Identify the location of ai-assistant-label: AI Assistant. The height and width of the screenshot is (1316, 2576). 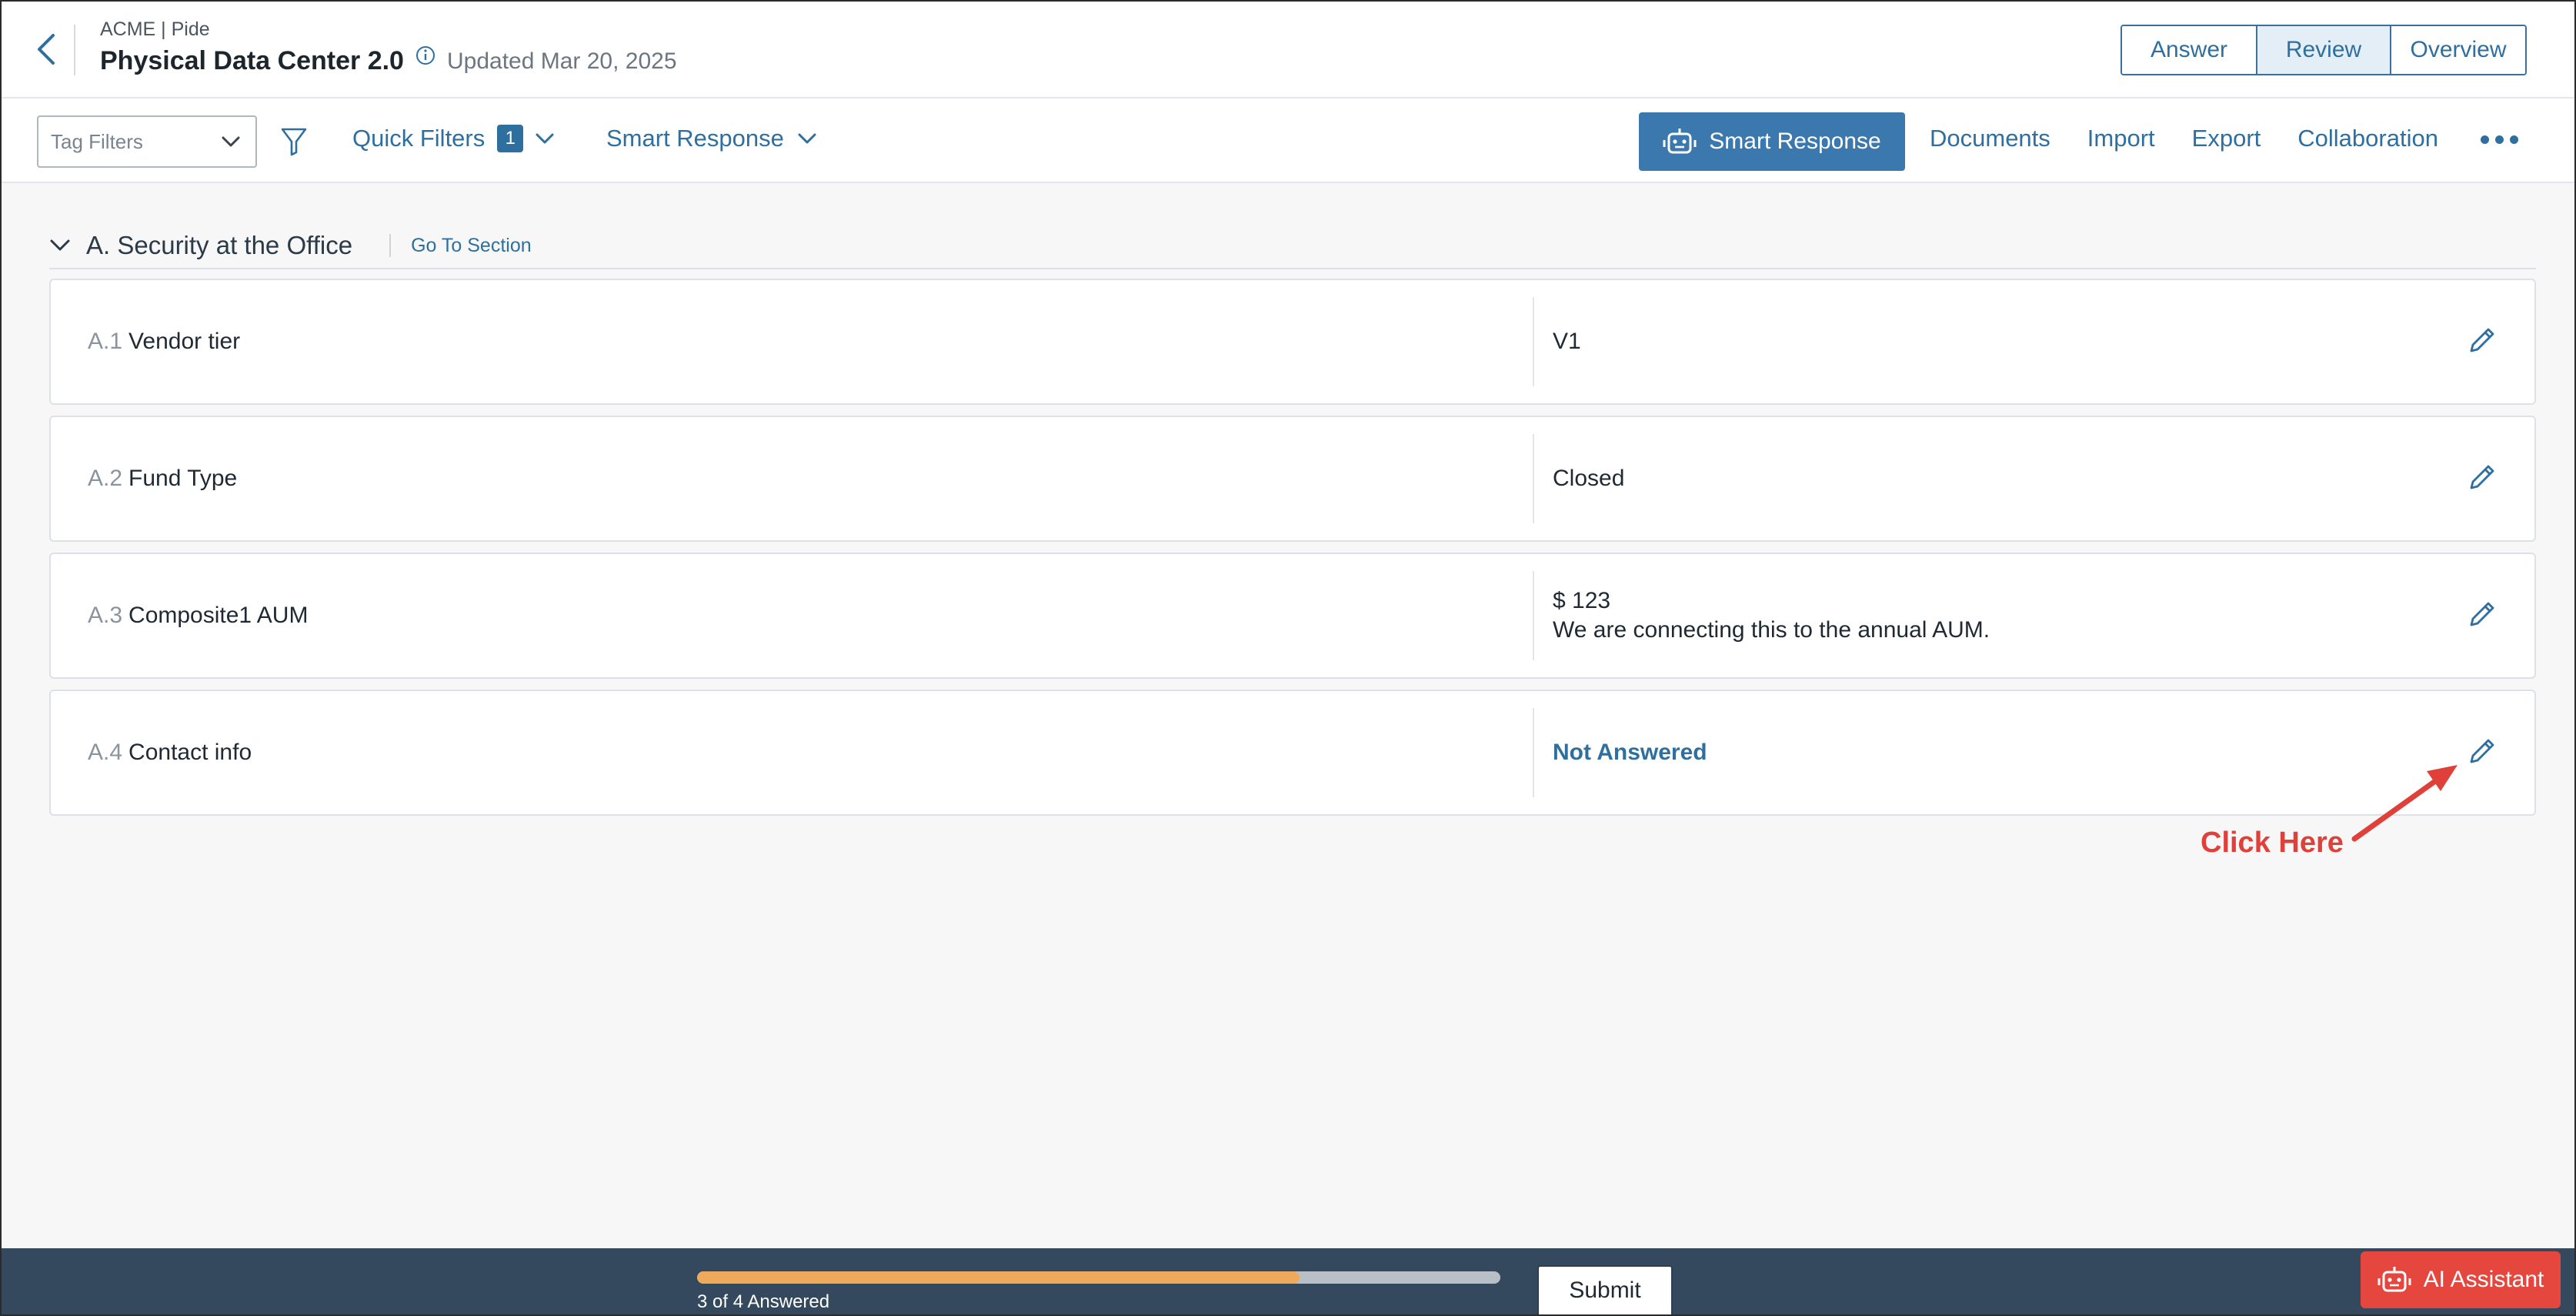
(2484, 1279).